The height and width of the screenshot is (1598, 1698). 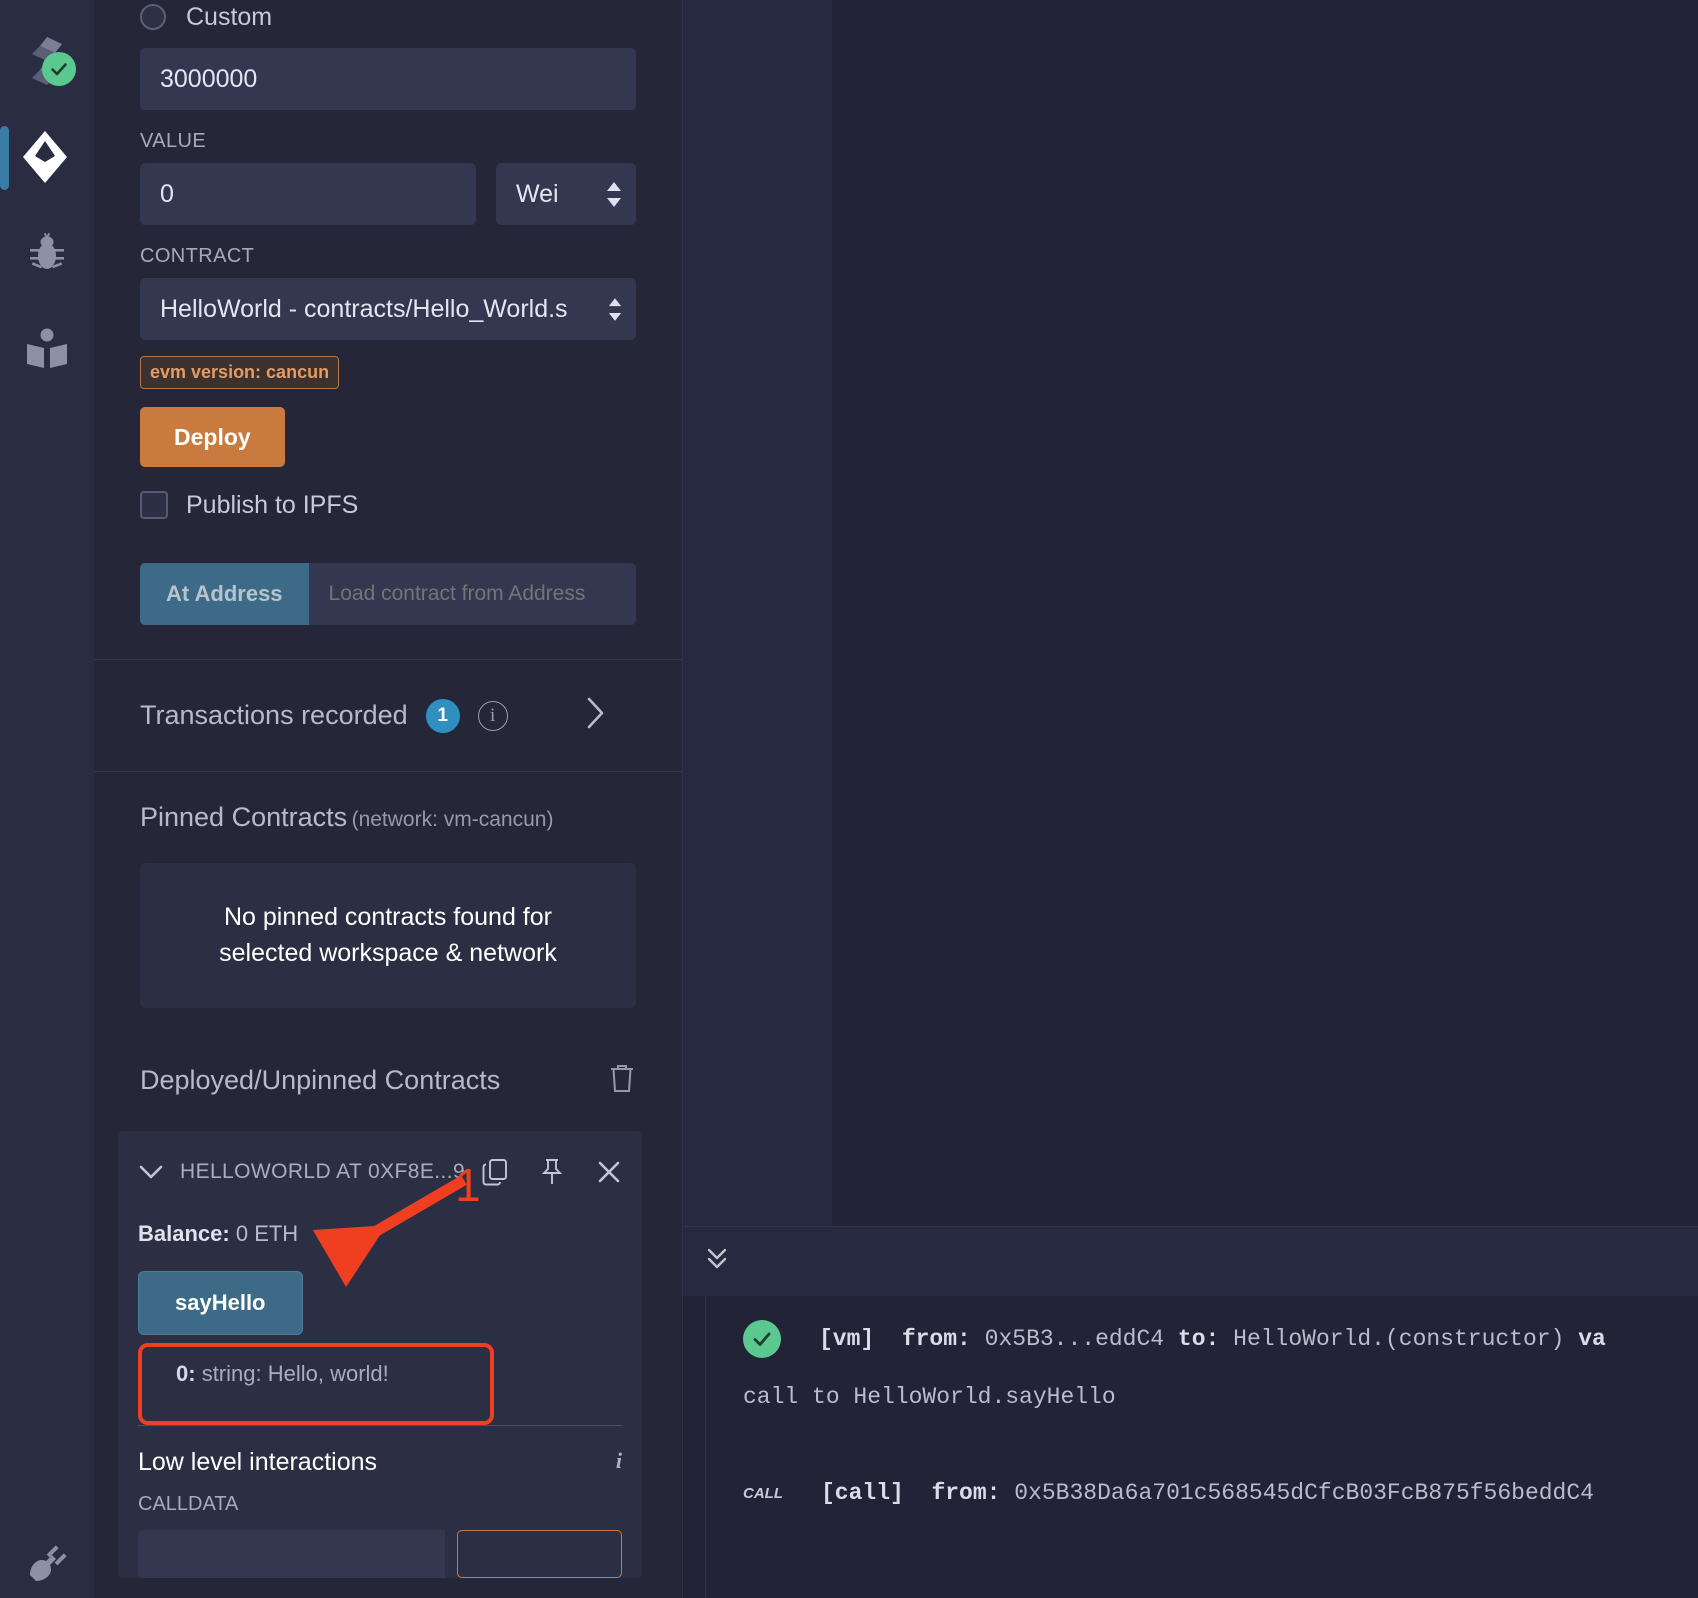 I want to click on sayhello-function-button: sayHello, so click(x=220, y=1302).